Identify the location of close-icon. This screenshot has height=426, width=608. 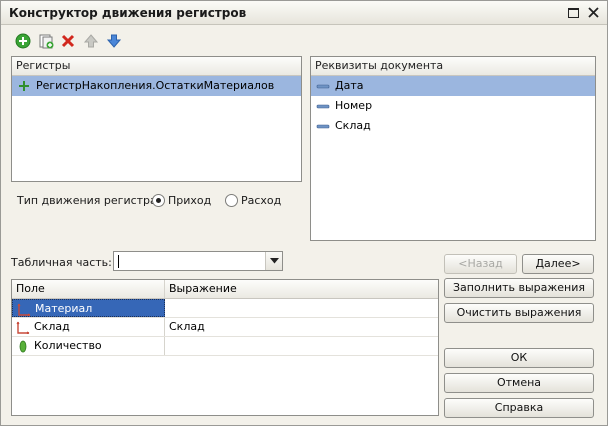
(593, 12).